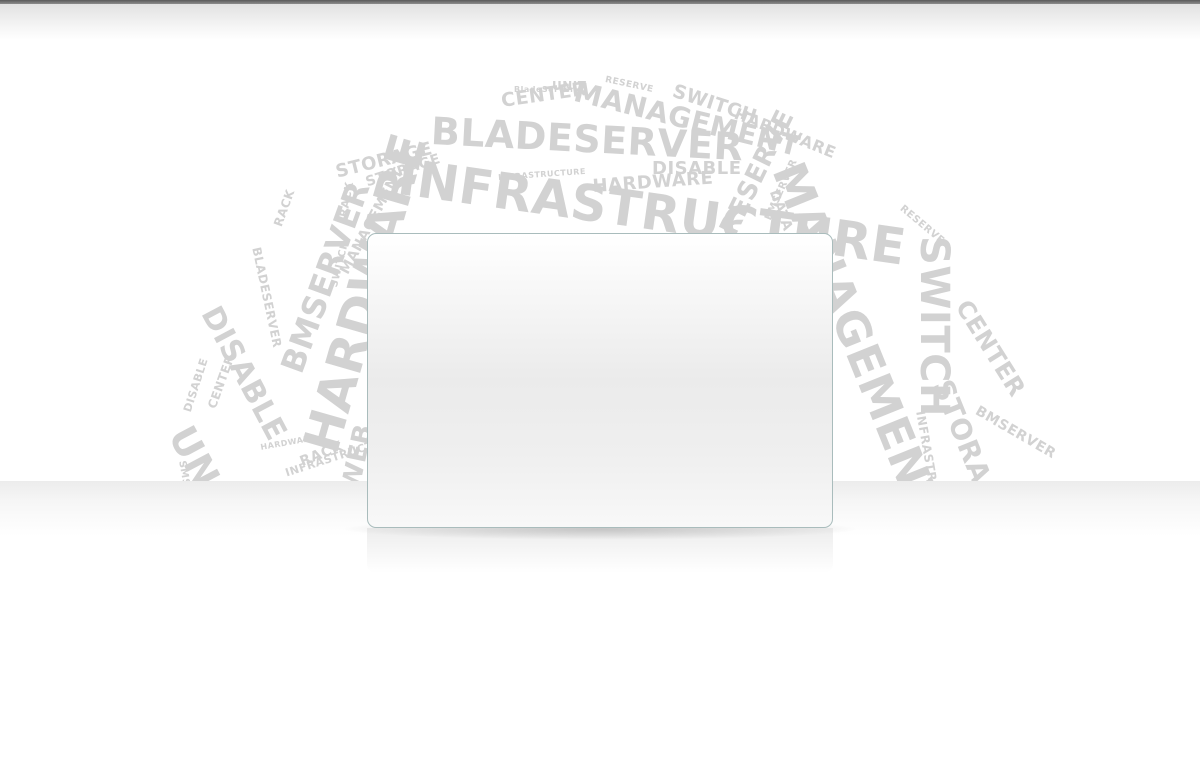  Describe the element at coordinates (284, 208) in the screenshot. I see `cloud-word: RACK` at that location.